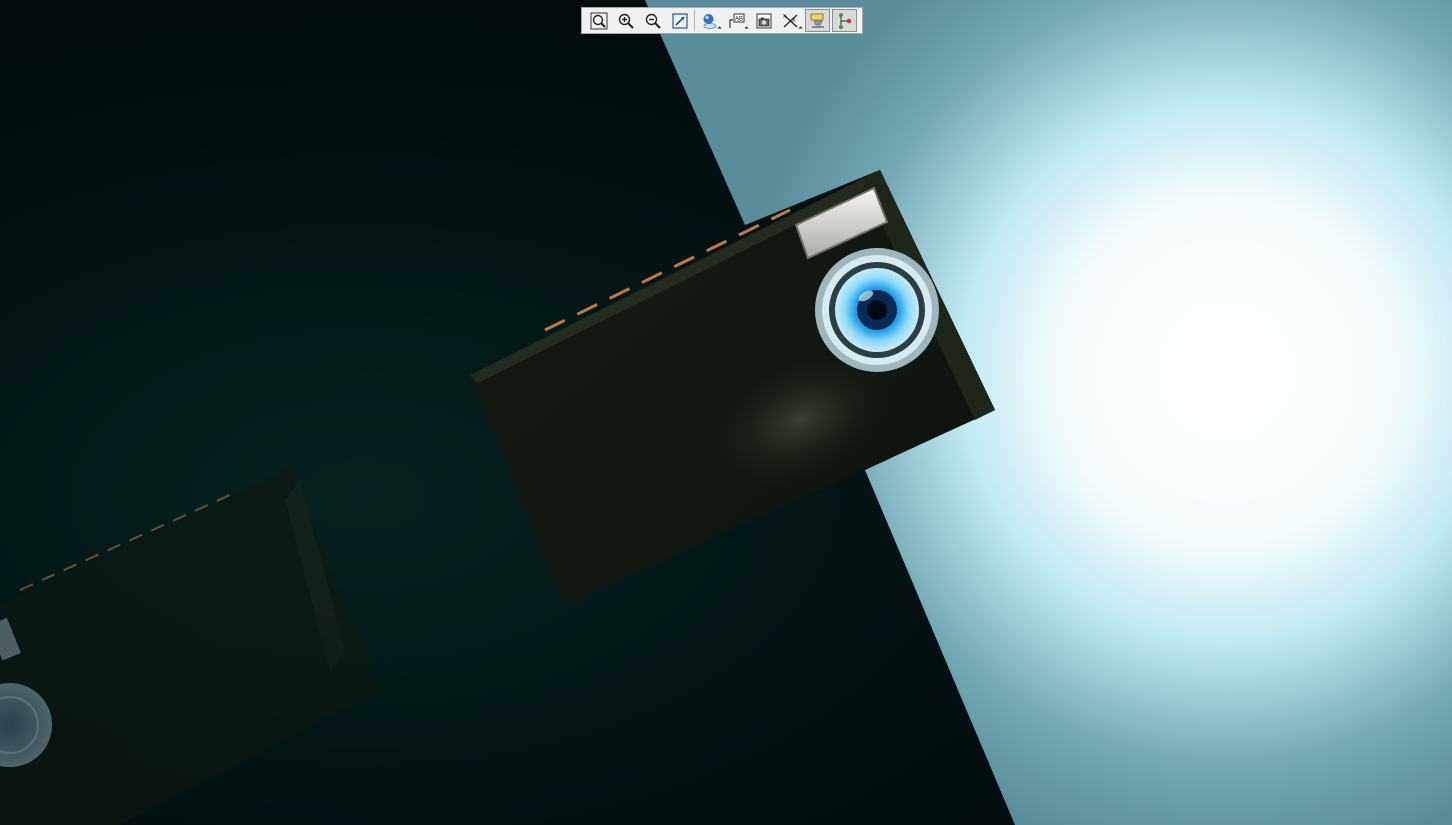 This screenshot has width=1452, height=825. I want to click on toolbar-separator, so click(694, 20).